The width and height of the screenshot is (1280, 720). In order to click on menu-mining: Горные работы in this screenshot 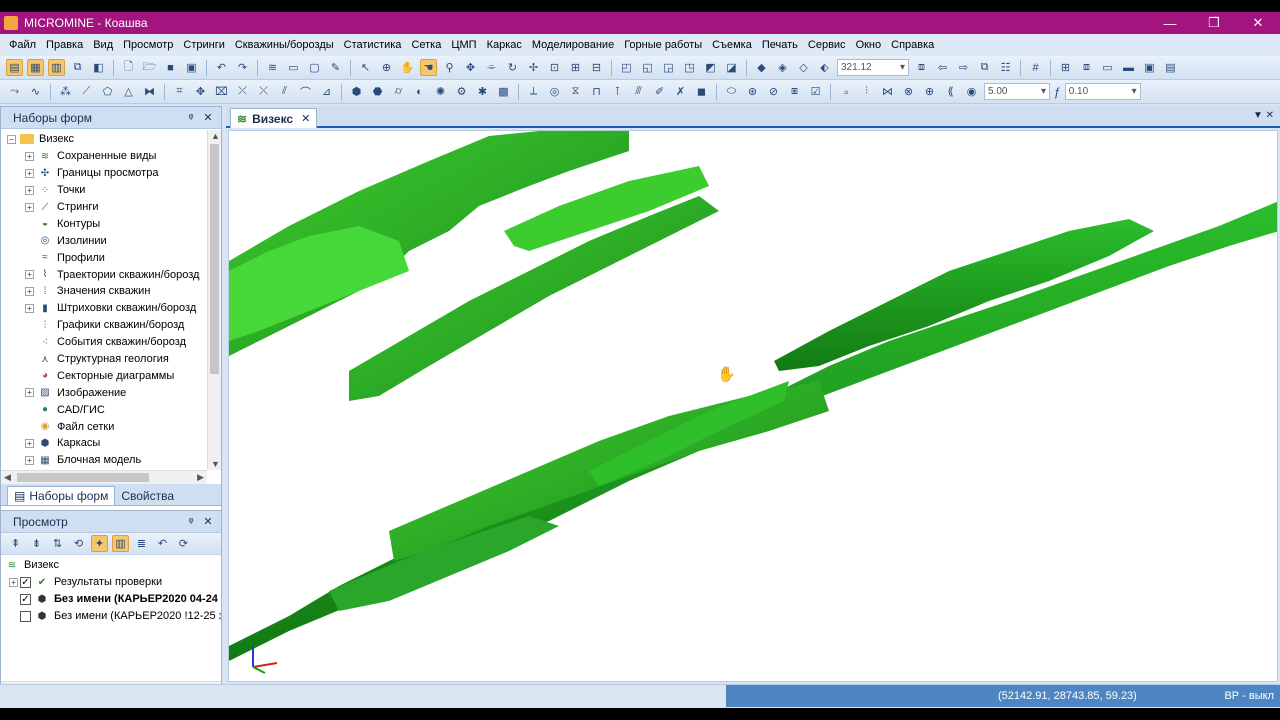, I will do `click(663, 45)`.